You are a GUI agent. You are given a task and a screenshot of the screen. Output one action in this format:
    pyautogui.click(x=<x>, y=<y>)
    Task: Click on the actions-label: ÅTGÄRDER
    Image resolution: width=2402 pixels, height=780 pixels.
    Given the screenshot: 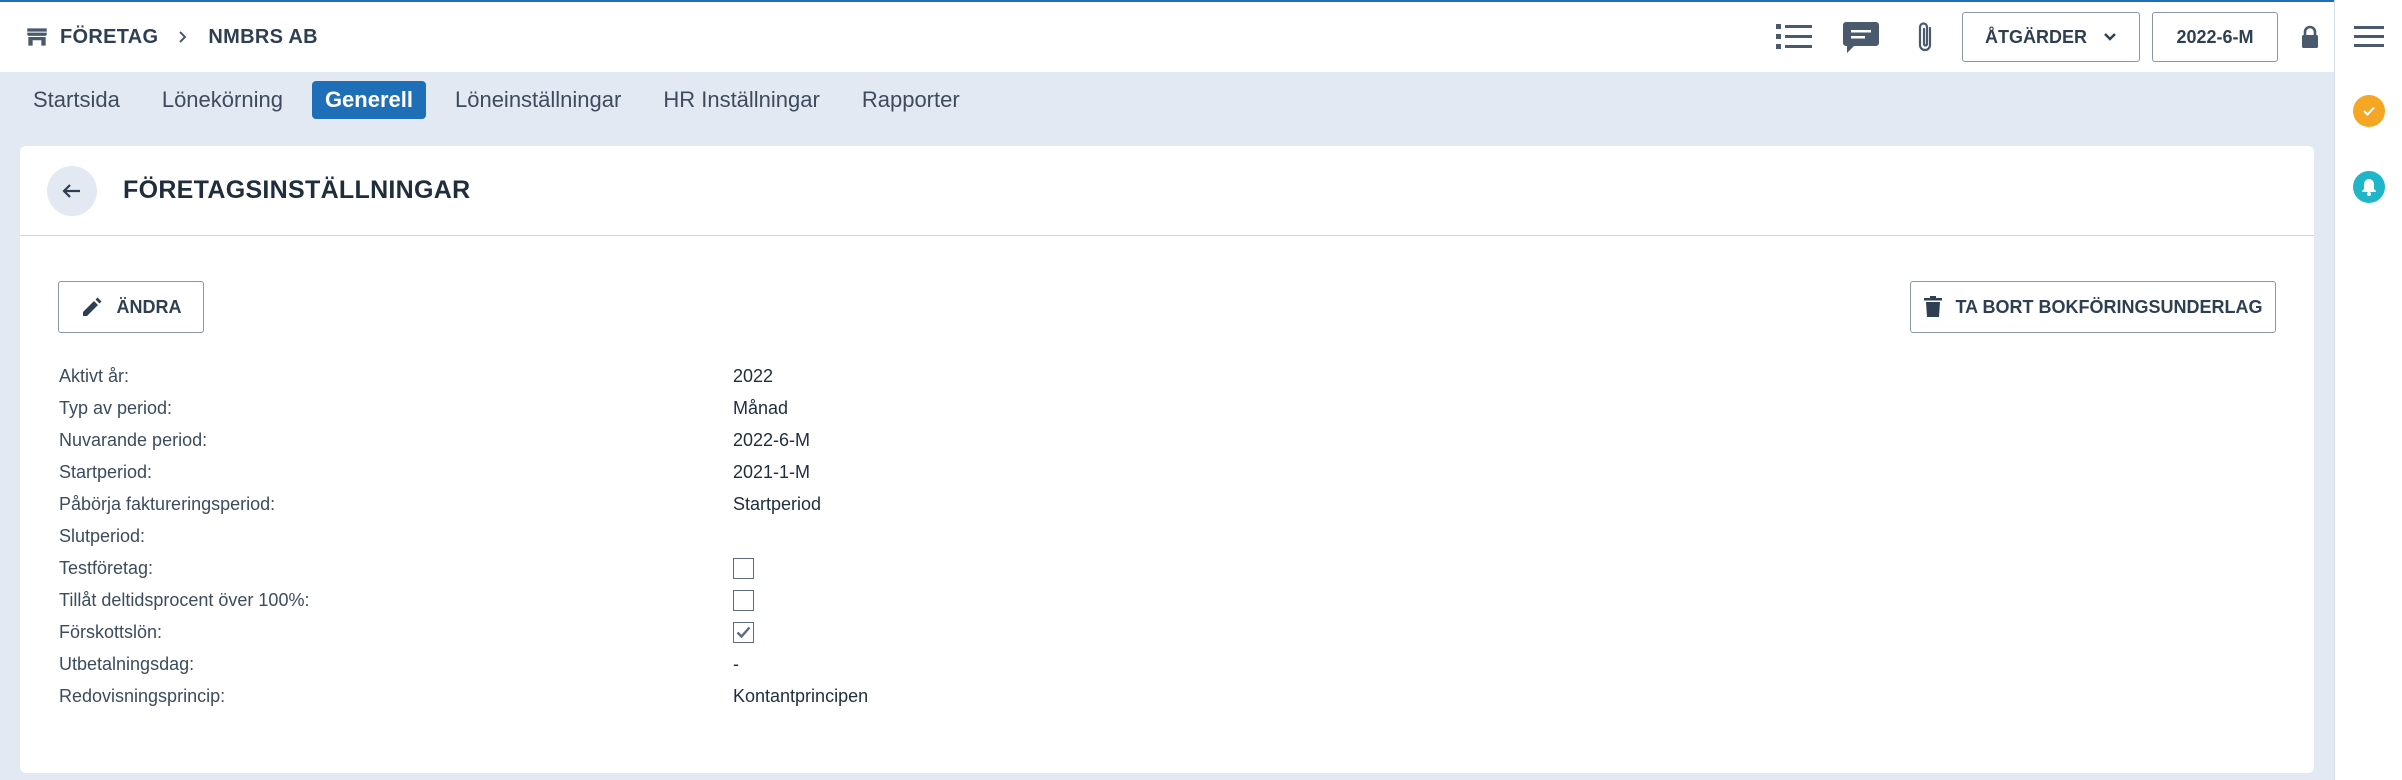 What is the action you would take?
    pyautogui.click(x=2036, y=36)
    